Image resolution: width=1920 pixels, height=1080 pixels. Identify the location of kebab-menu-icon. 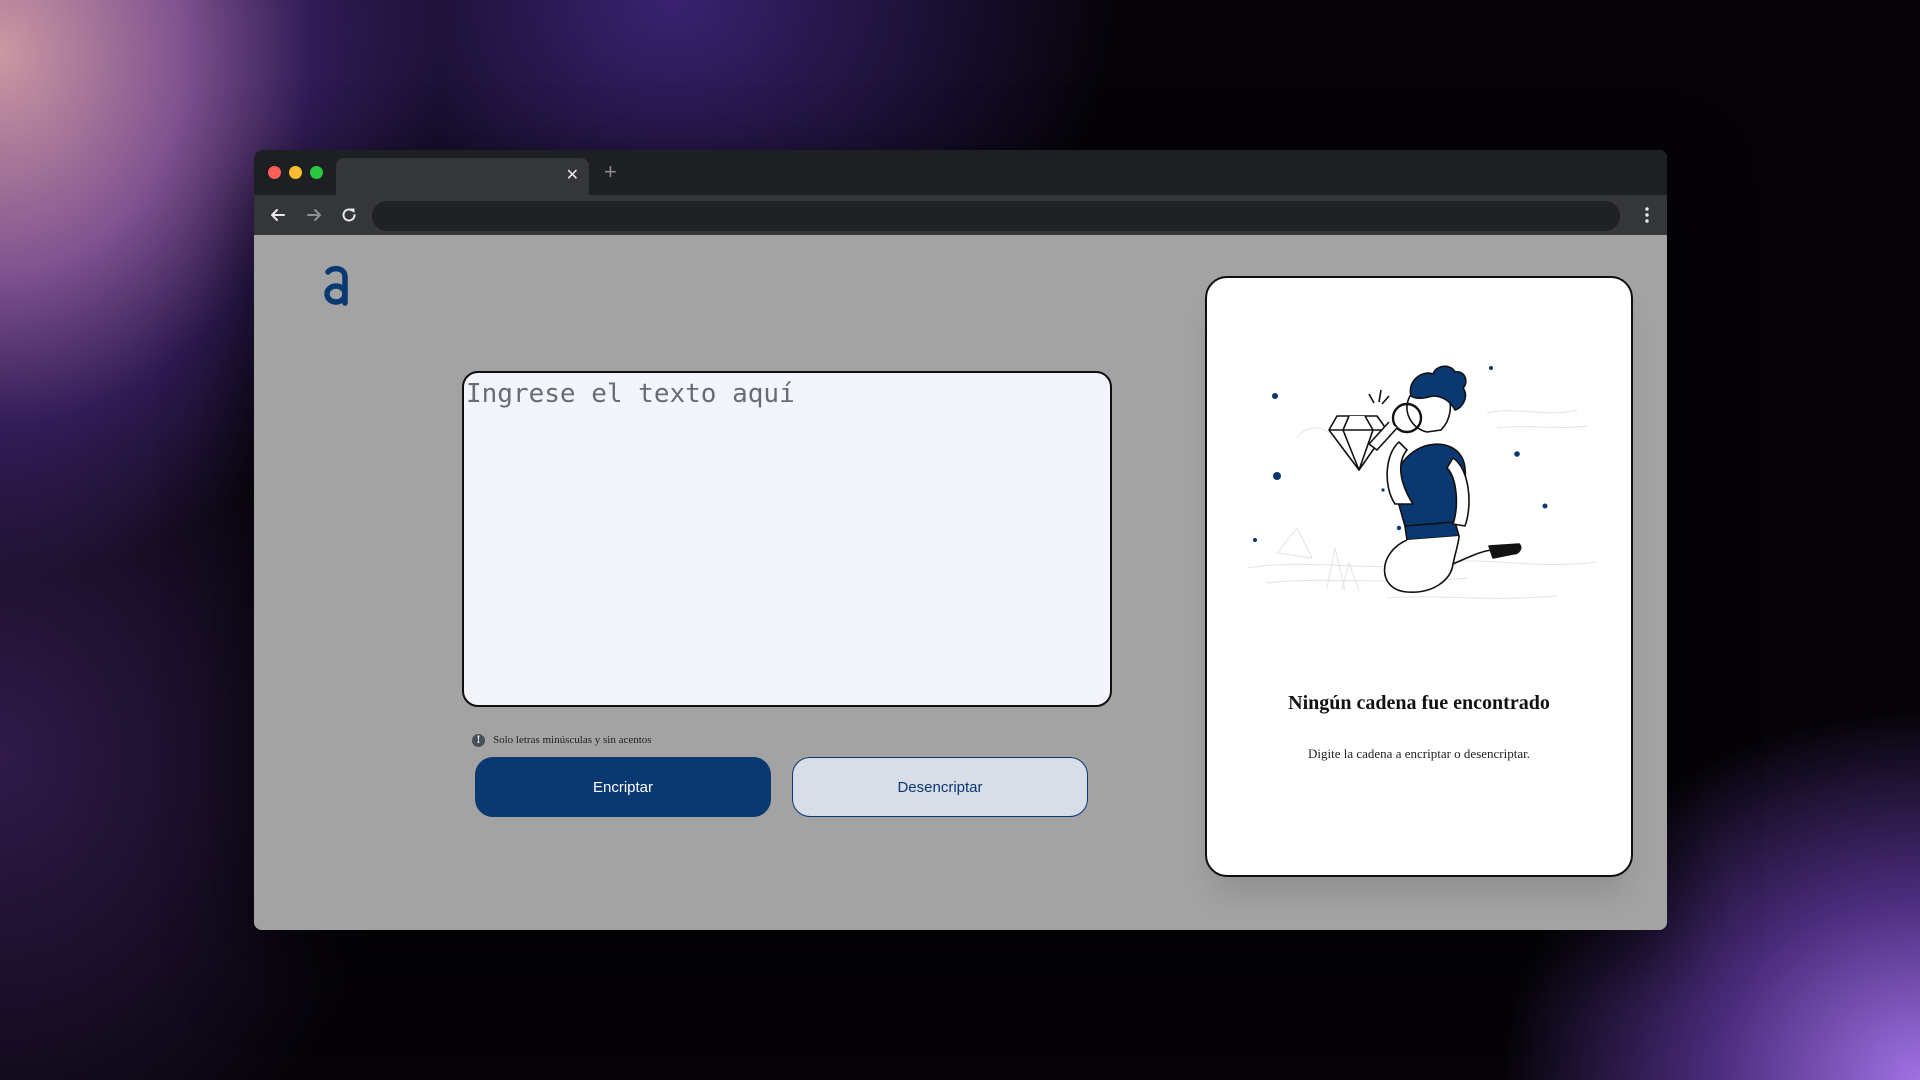
(1647, 215).